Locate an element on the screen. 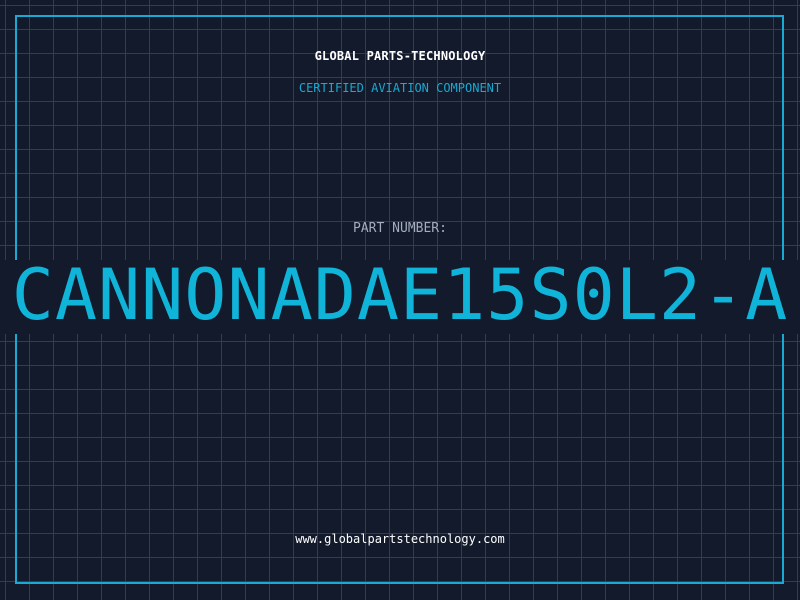 Image resolution: width=800 pixels, height=600 pixels. part-number-label: PART NUMBER: is located at coordinates (400, 228).